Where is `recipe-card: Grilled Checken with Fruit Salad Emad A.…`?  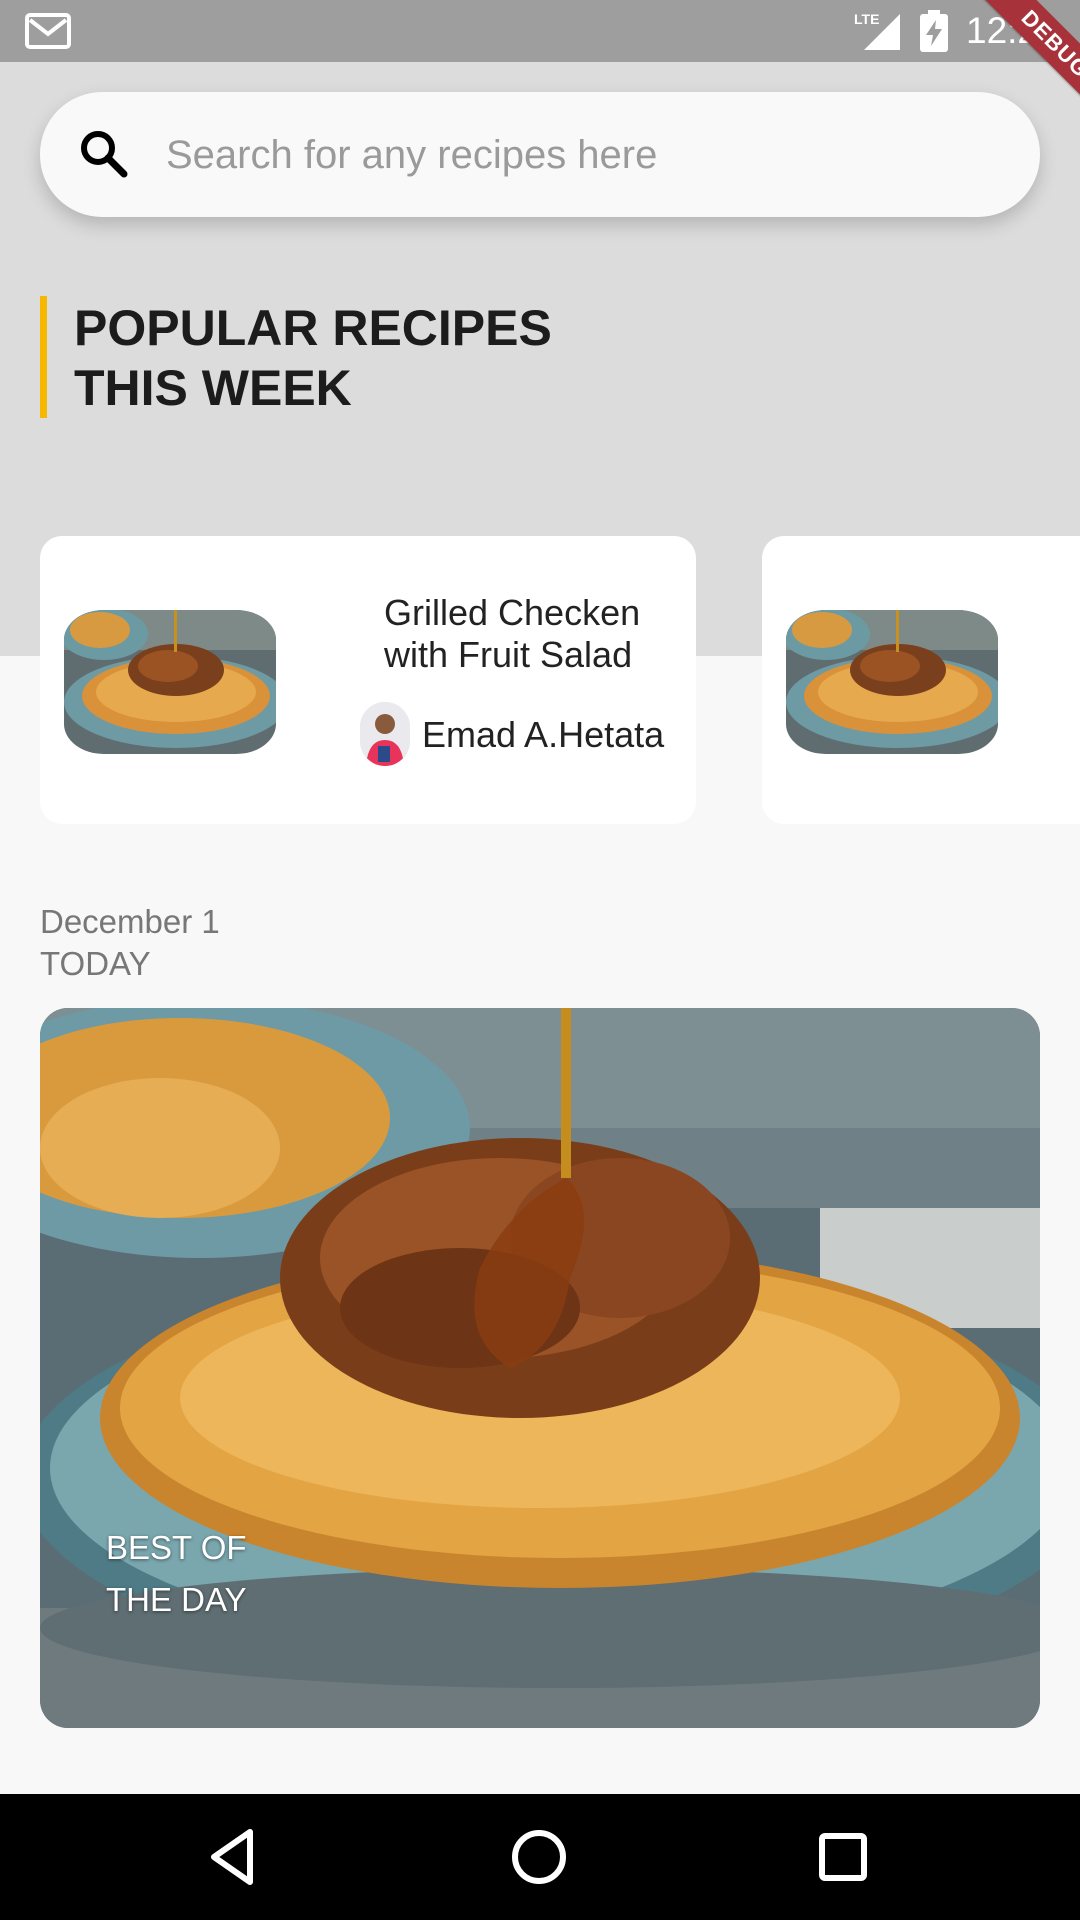 recipe-card: Grilled Checken with Fruit Salad Emad A.… is located at coordinates (368, 680).